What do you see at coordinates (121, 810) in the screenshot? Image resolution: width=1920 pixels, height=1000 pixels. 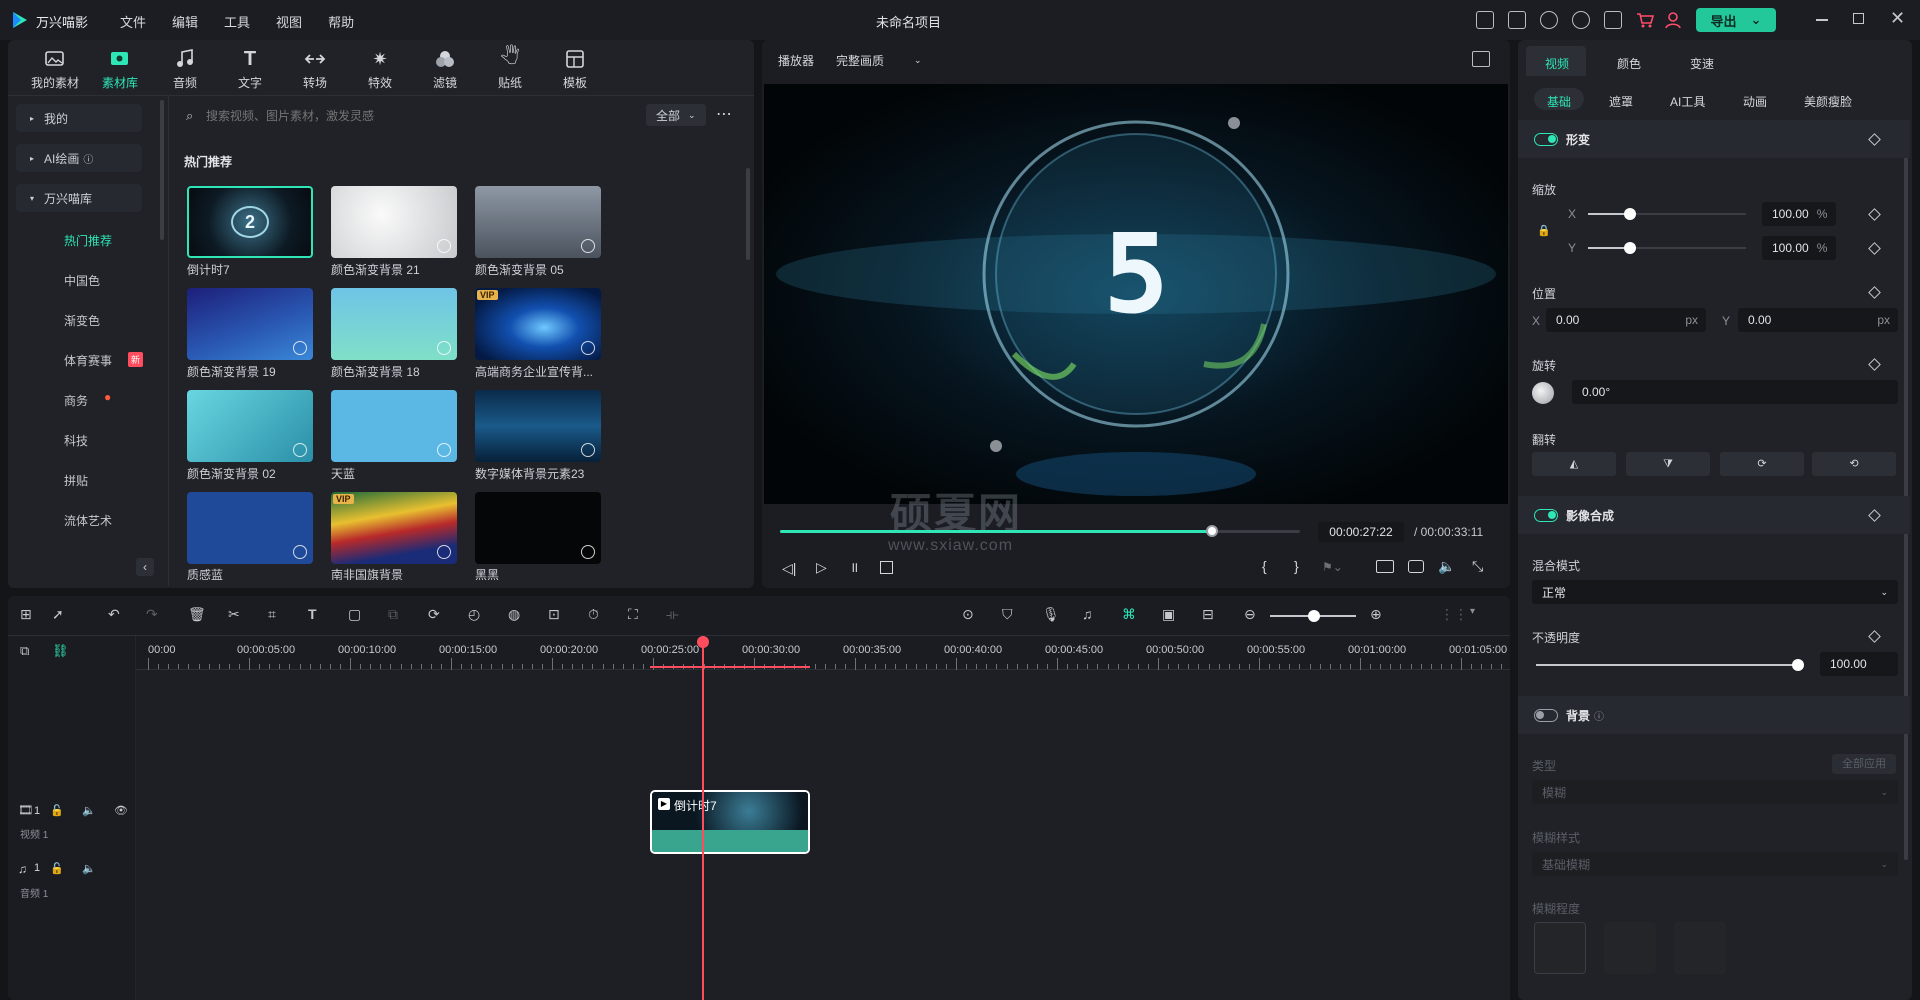 I see `eye-icon: 👁` at bounding box center [121, 810].